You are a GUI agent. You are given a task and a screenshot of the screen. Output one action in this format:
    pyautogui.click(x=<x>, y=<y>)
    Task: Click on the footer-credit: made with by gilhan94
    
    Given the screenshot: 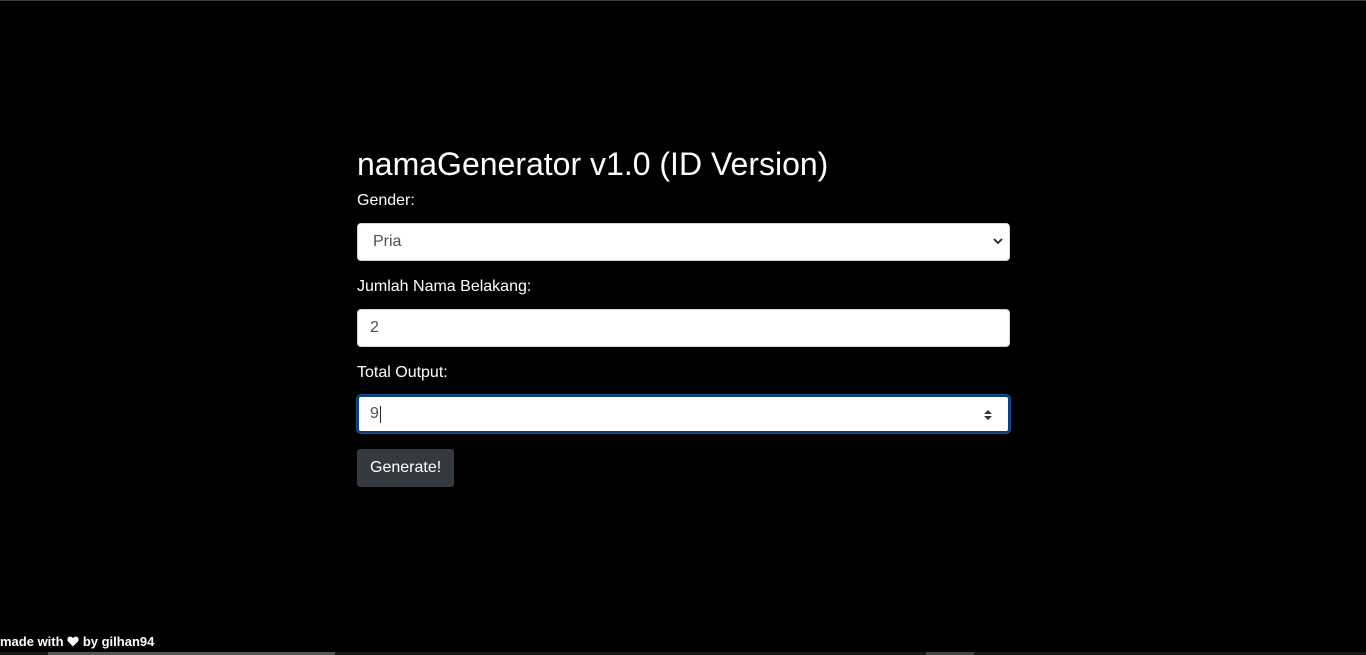 What is the action you would take?
    pyautogui.click(x=77, y=642)
    